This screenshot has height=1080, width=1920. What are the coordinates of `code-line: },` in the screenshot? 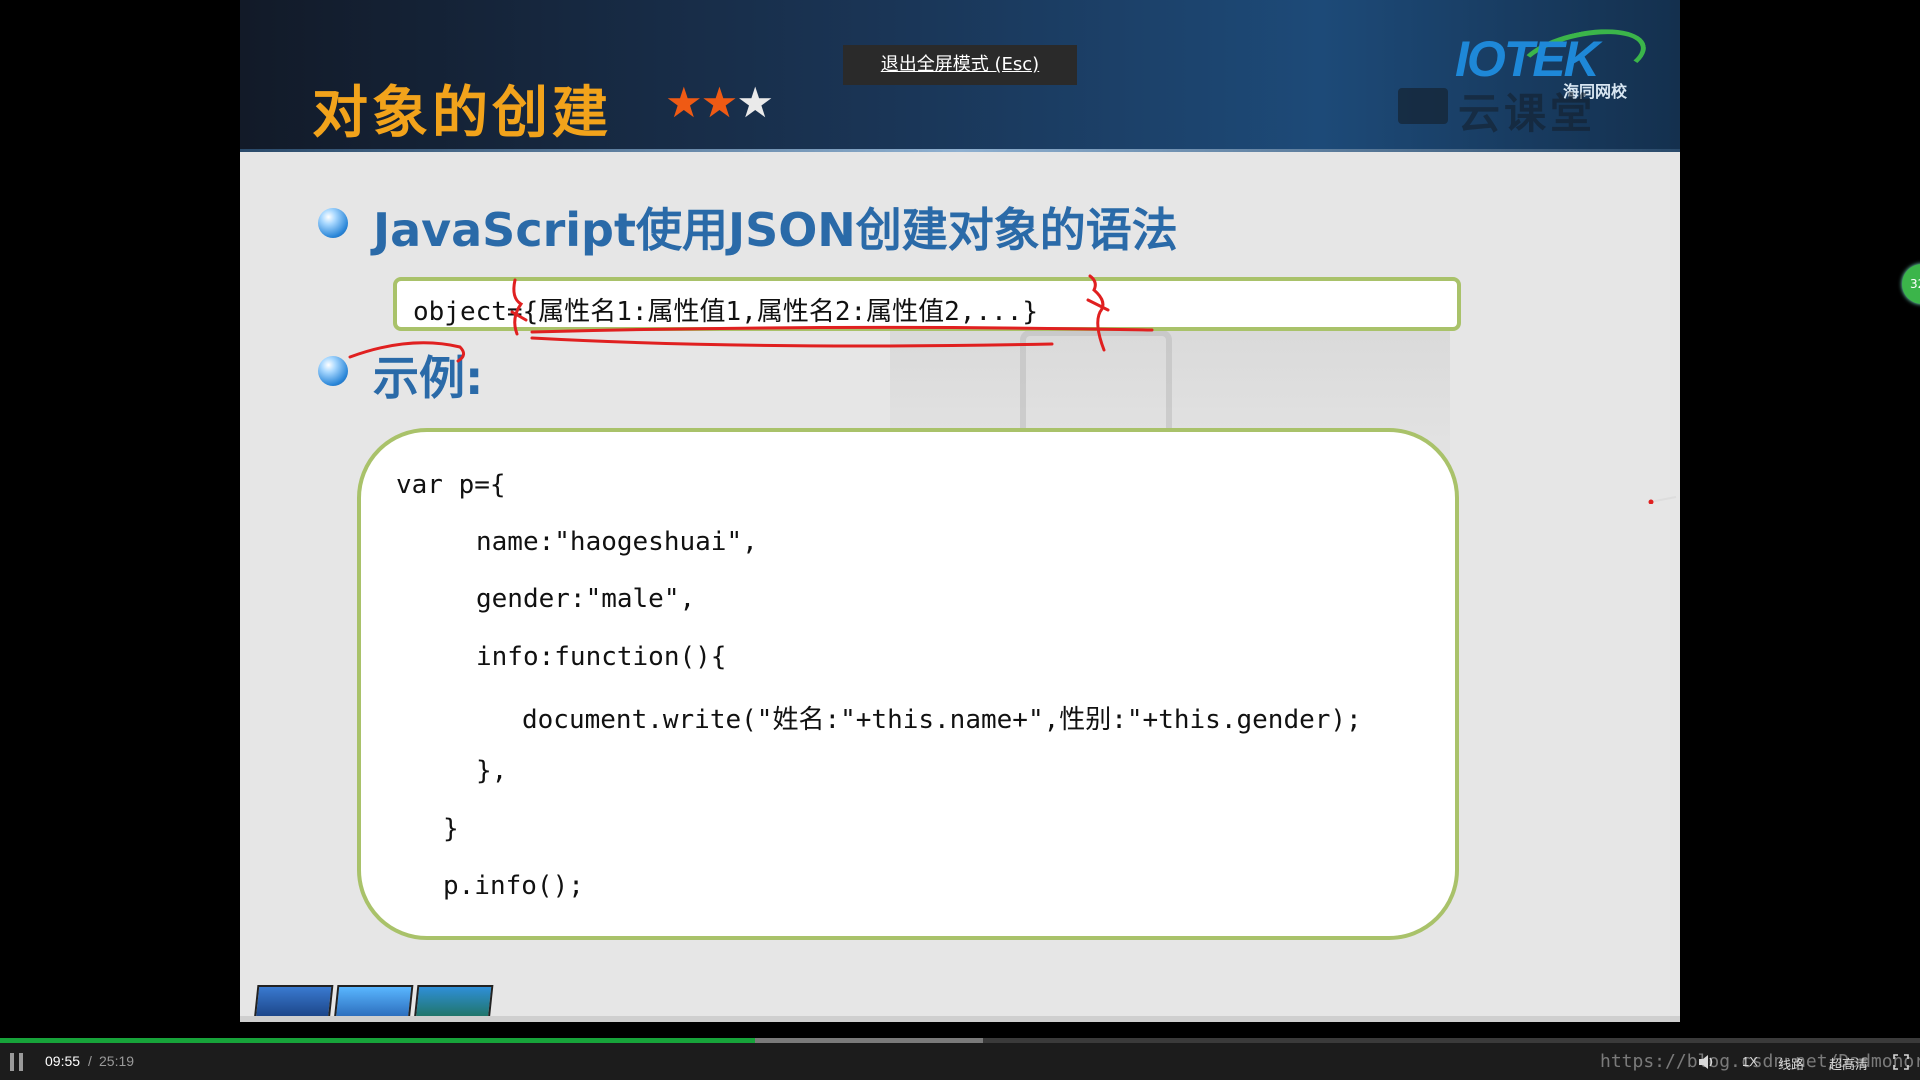 It's located at (492, 771).